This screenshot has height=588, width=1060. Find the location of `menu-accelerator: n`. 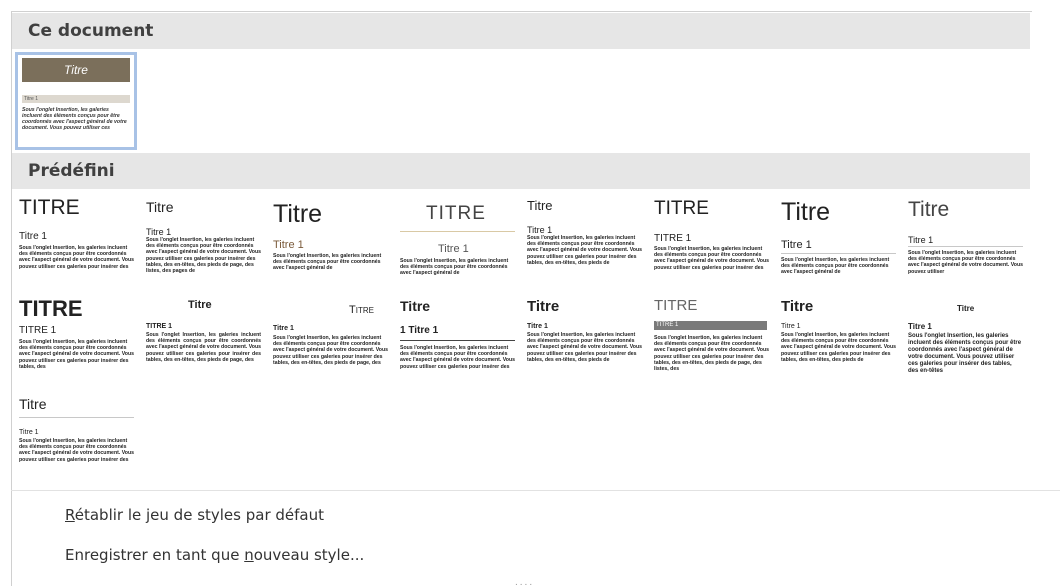

menu-accelerator: n is located at coordinates (249, 555).